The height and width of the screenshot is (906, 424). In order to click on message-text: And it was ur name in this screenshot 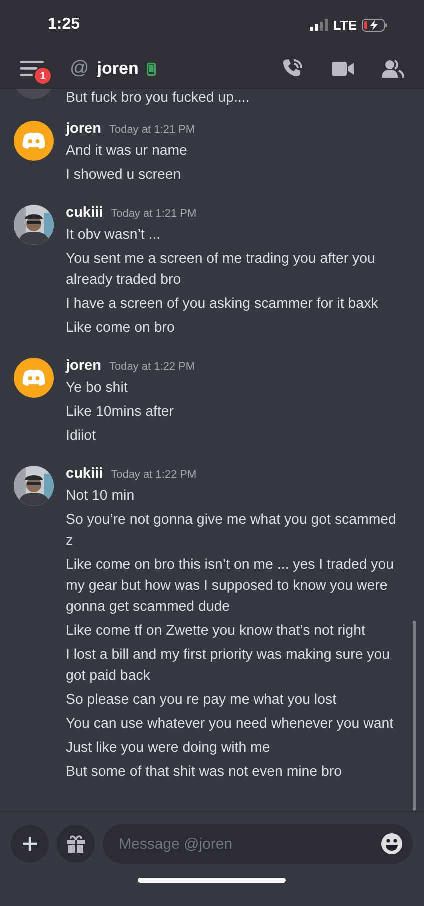, I will do `click(127, 151)`.